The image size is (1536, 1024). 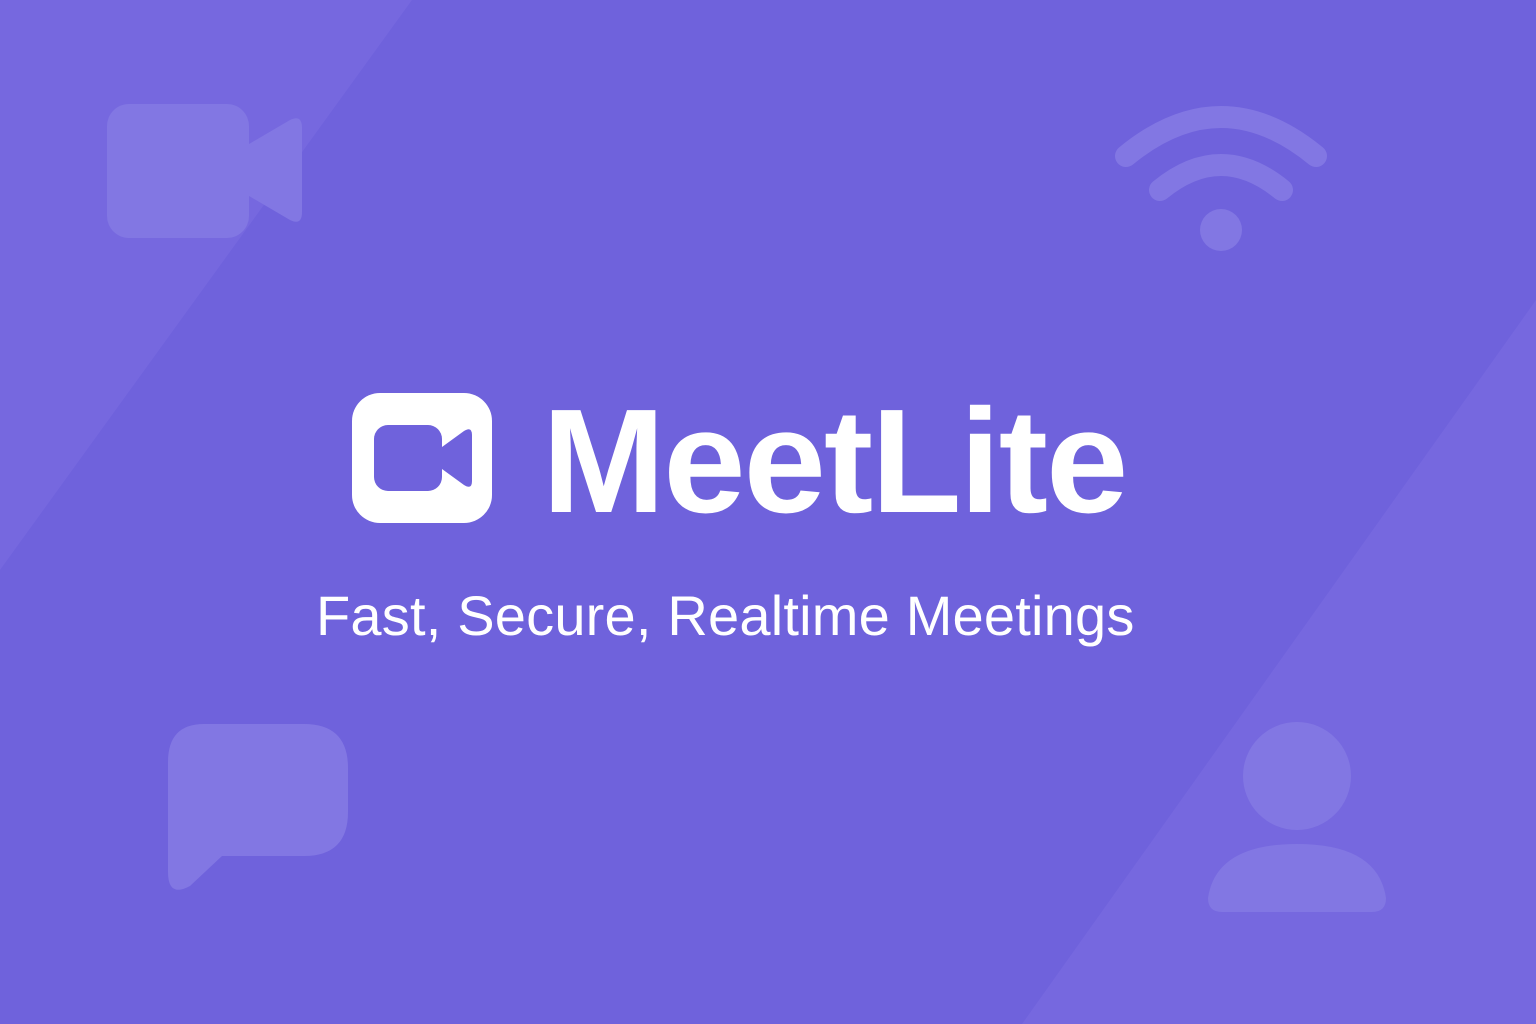 What do you see at coordinates (725, 615) in the screenshot?
I see `tagline: Fast, Secure, Realtime Meetings` at bounding box center [725, 615].